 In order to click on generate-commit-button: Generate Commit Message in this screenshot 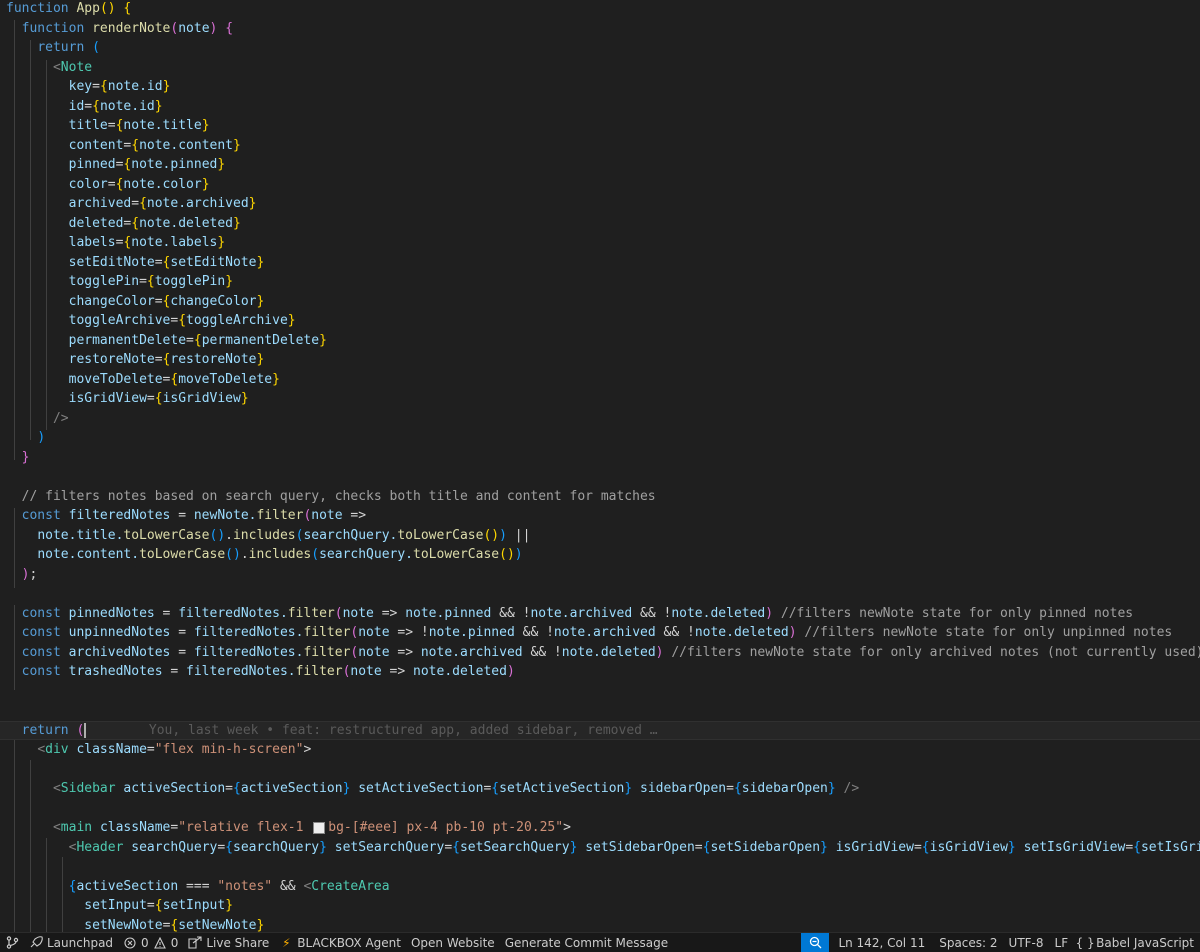, I will do `click(586, 942)`.